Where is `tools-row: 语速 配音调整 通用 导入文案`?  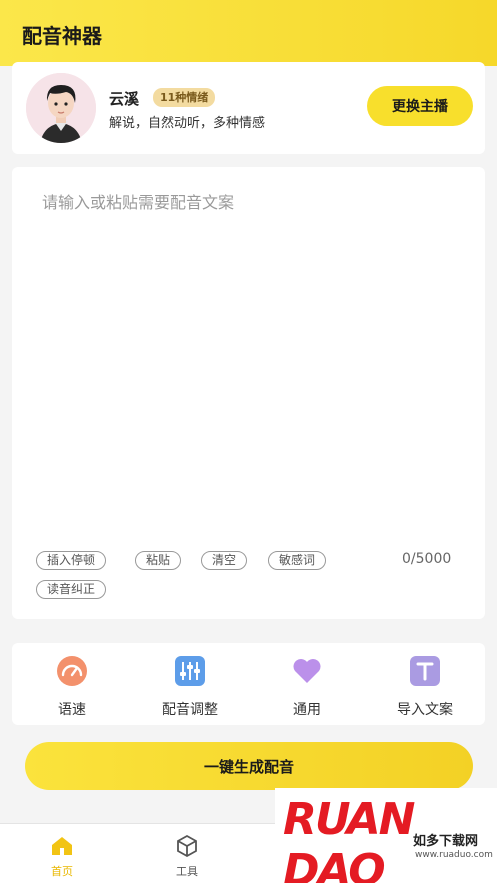 tools-row: 语速 配音调整 通用 导入文案 is located at coordinates (248, 684).